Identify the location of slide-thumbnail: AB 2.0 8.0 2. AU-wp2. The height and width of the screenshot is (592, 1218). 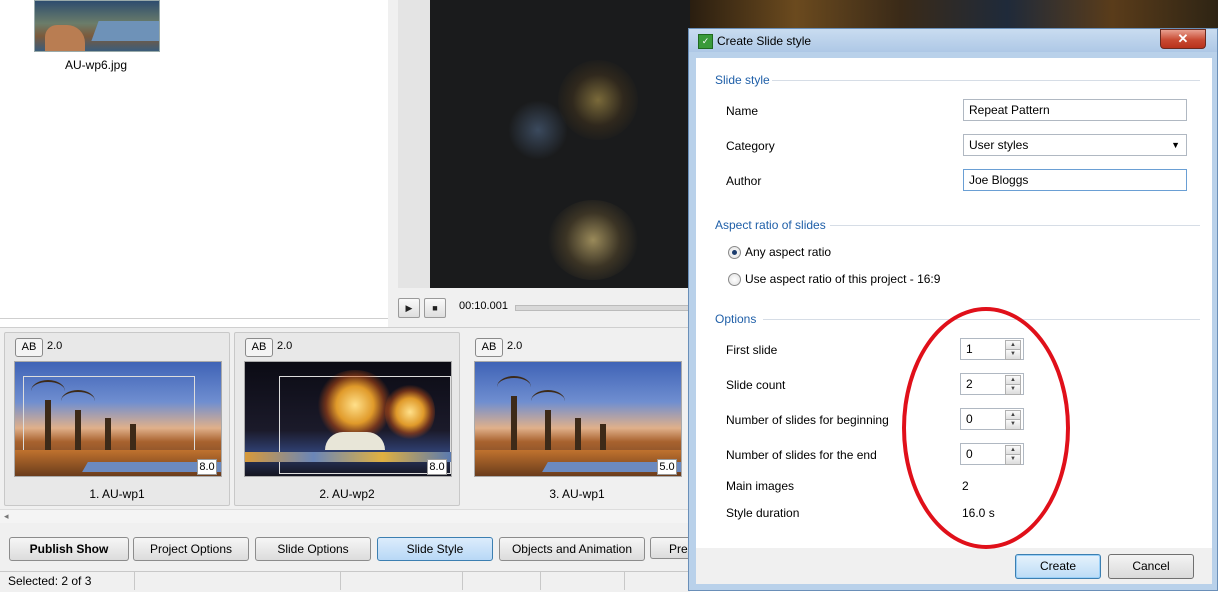
(347, 419).